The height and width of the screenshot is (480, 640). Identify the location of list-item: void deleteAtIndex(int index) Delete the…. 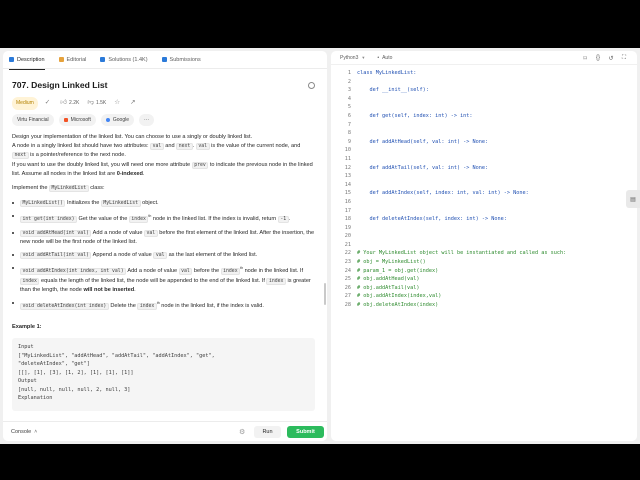
(163, 305).